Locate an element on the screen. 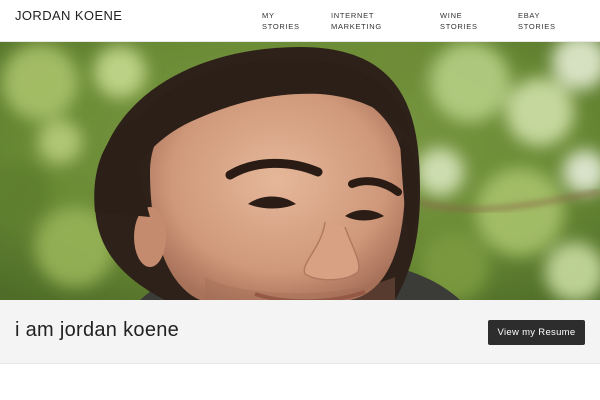 The image size is (600, 400). brand-logo-link: JORDAN KOENE is located at coordinates (68, 15).